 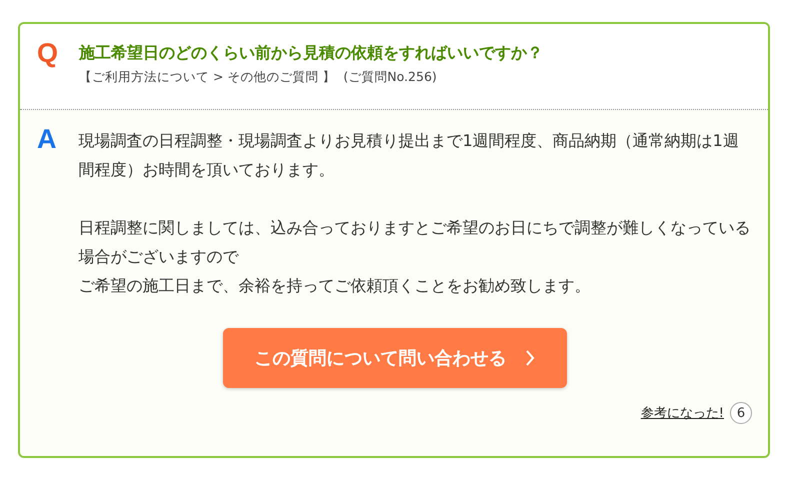 I want to click on answer-mark: A, so click(x=47, y=141).